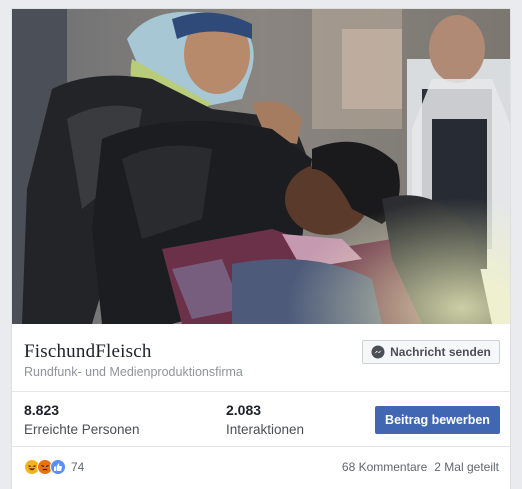 The width and height of the screenshot is (522, 489). I want to click on page-category: Rundfunk- und Medienproduktionsfirma, so click(133, 372).